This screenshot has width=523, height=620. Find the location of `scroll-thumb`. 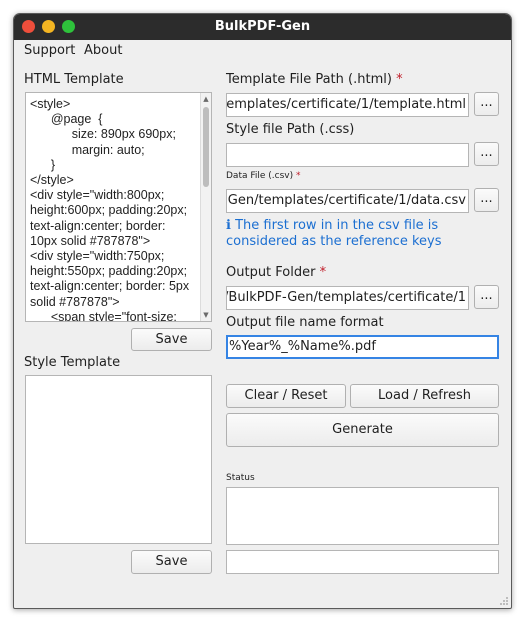

scroll-thumb is located at coordinates (206, 147).